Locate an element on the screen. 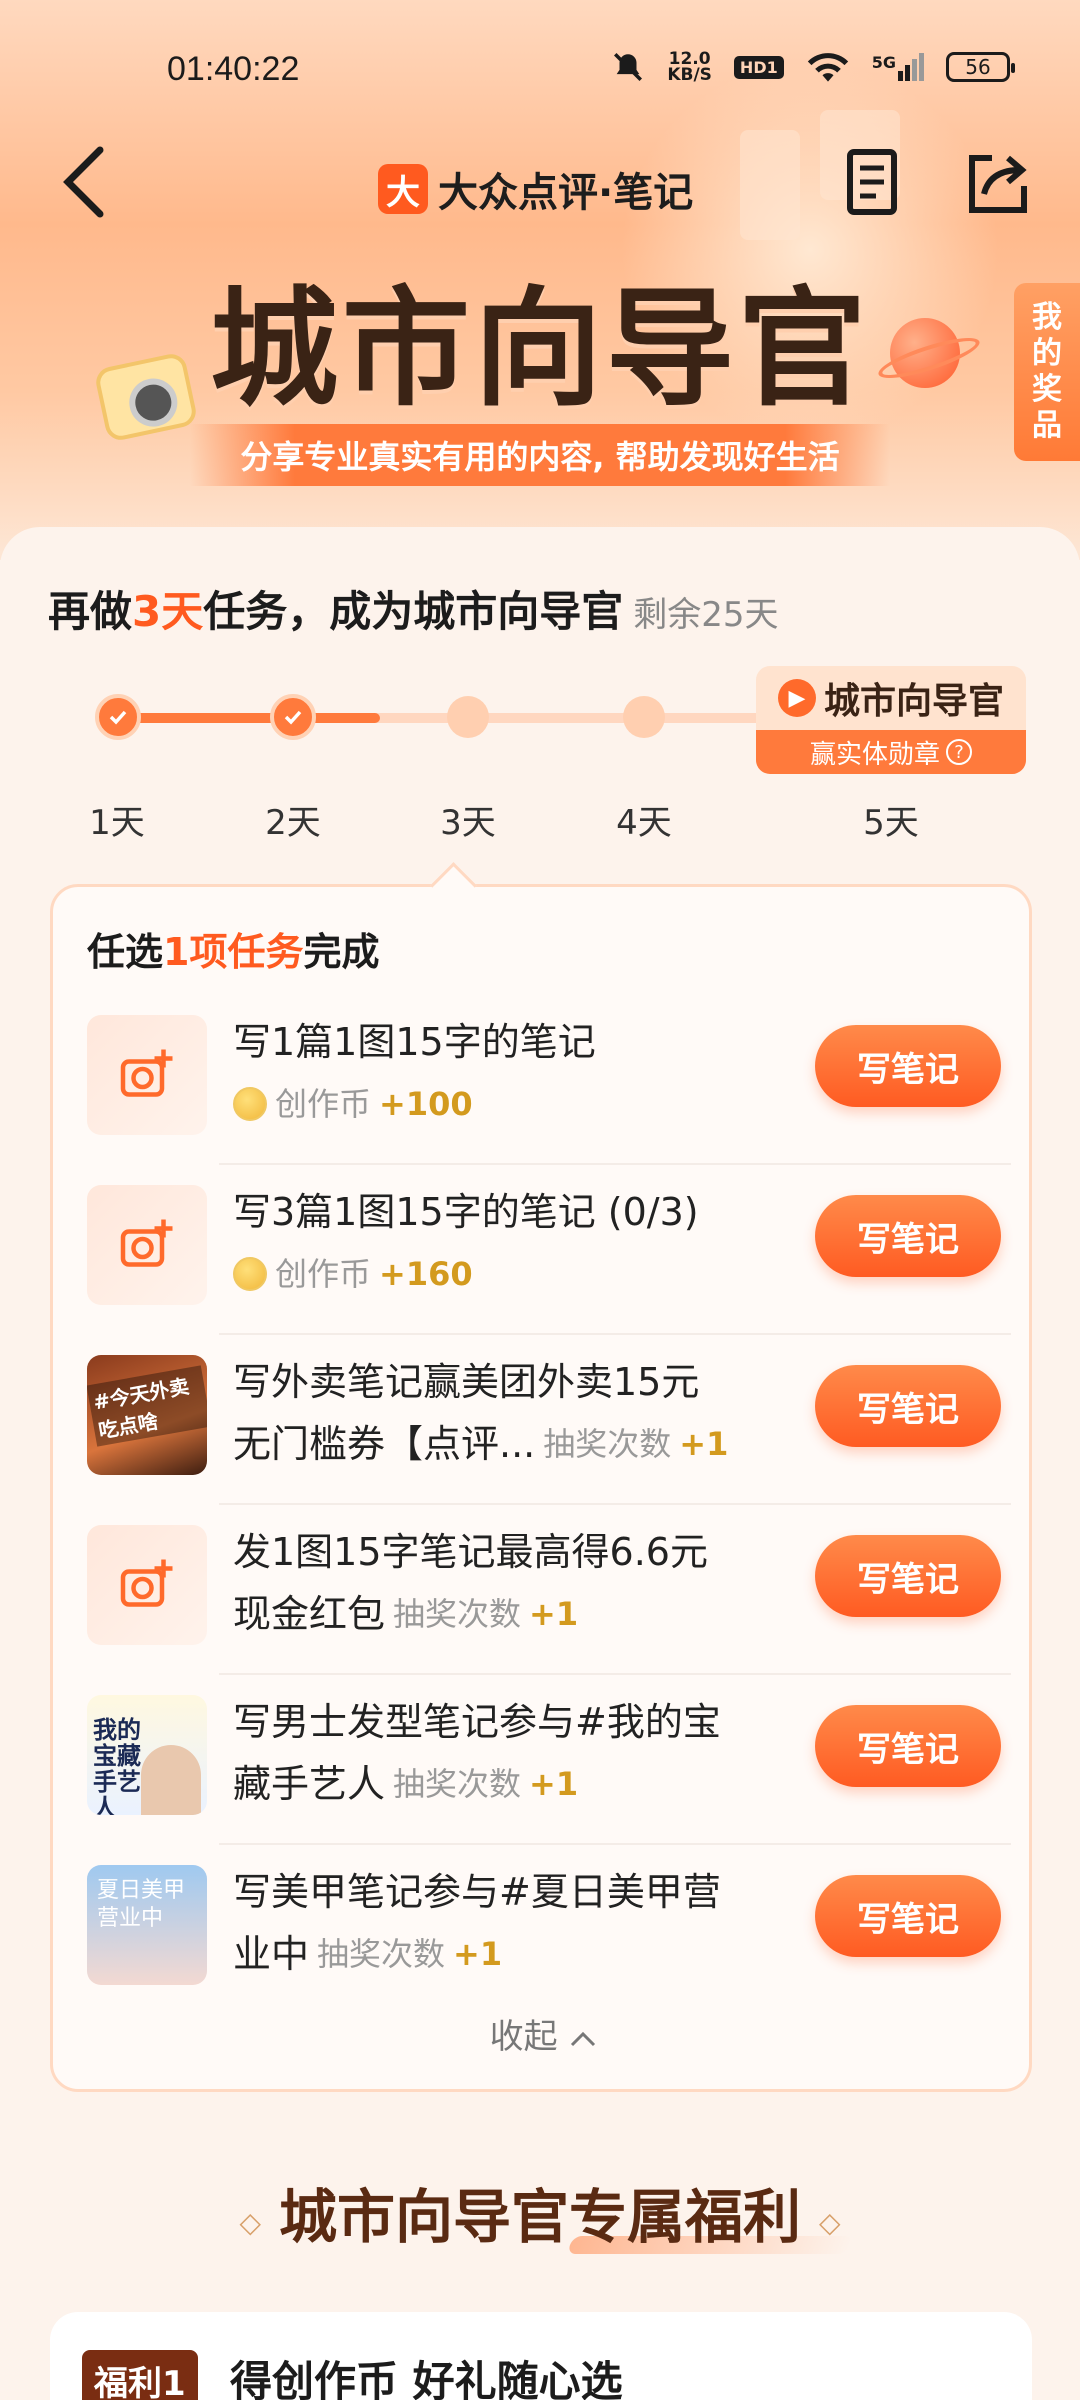  remaining-days: 剩余25天 is located at coordinates (706, 615).